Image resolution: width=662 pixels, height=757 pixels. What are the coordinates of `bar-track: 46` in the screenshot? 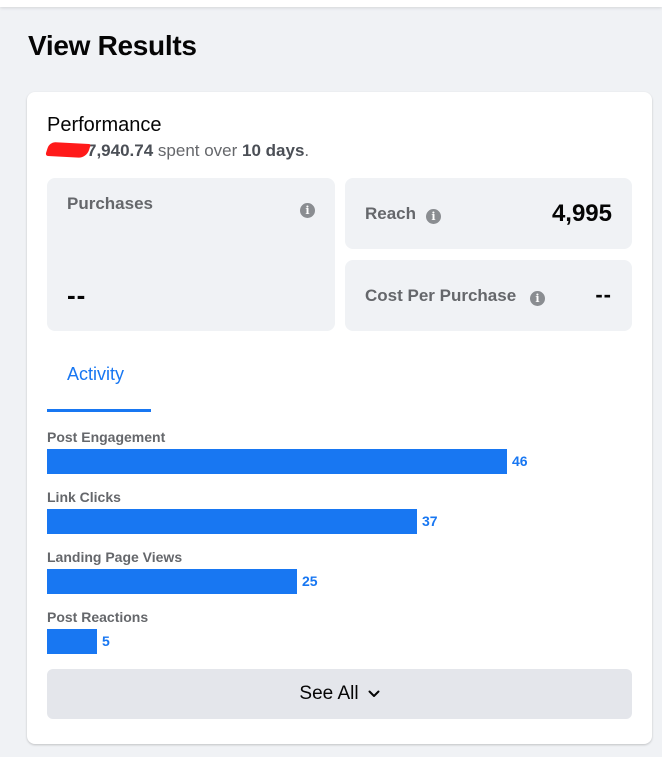 It's located at (327, 461).